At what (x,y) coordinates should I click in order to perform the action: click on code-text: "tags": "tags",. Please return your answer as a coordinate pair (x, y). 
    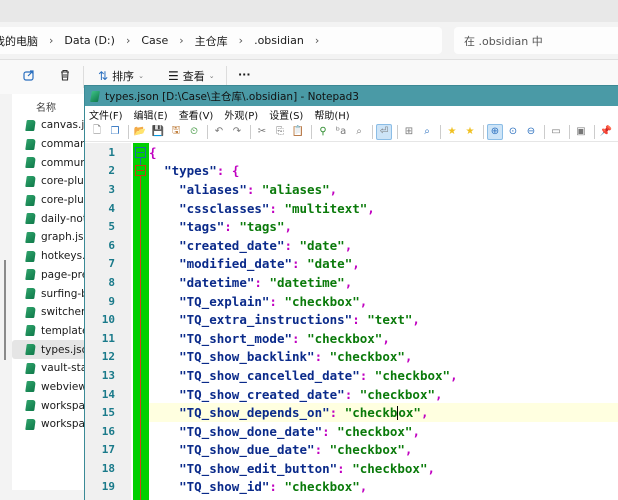
    Looking at the image, I should click on (383, 226).